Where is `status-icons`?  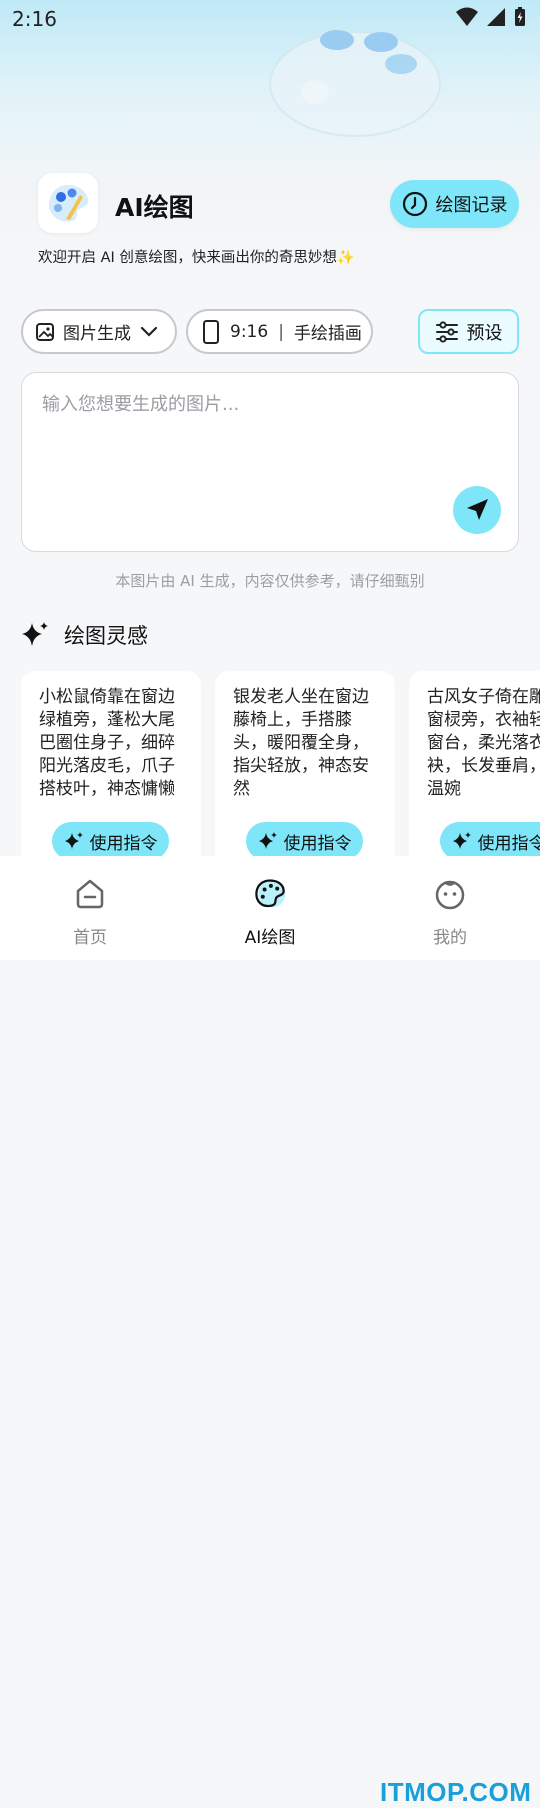 status-icons is located at coordinates (491, 17).